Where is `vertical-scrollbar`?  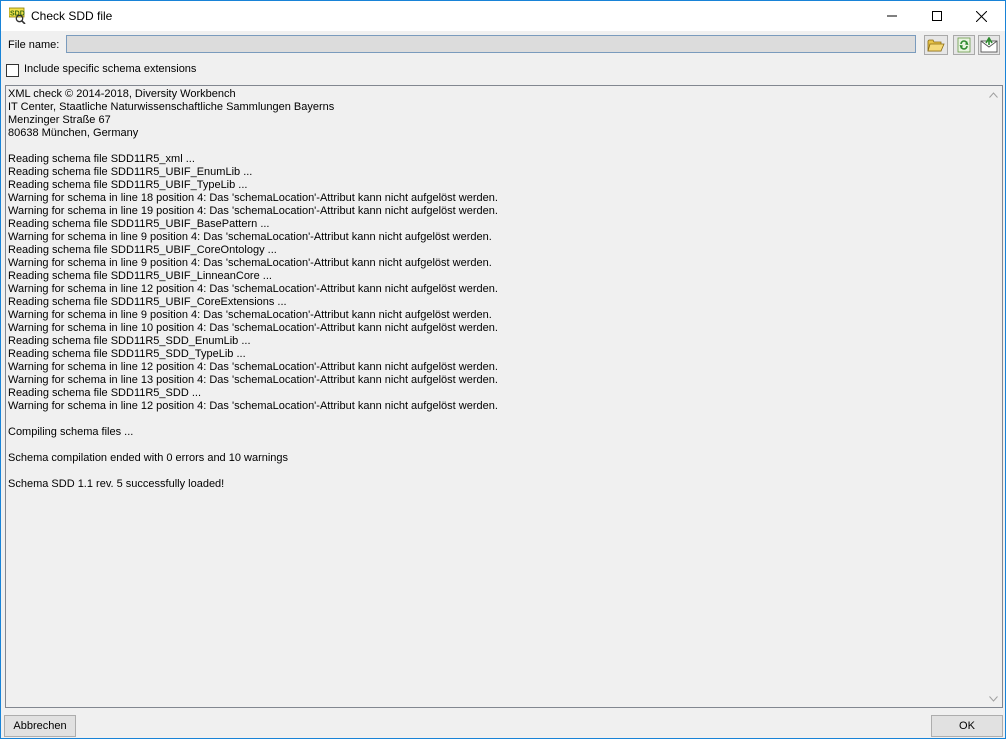
vertical-scrollbar is located at coordinates (993, 396).